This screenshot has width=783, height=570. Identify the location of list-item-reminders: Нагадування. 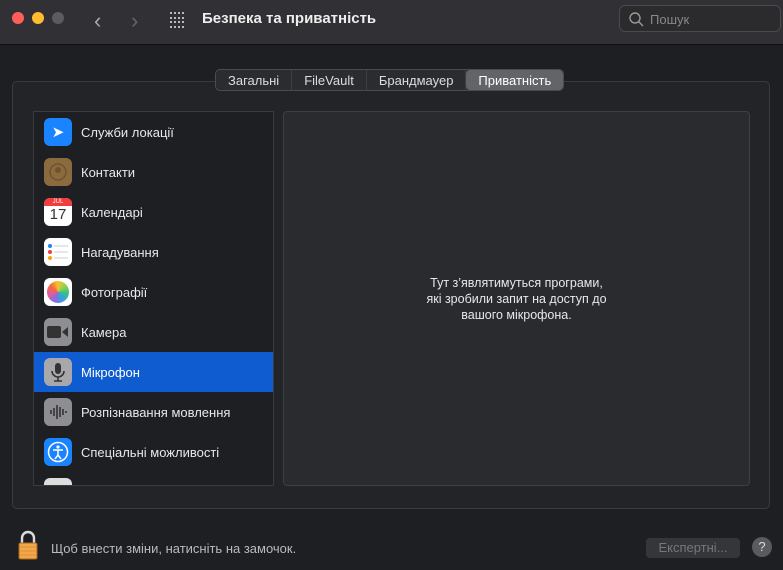
(153, 252).